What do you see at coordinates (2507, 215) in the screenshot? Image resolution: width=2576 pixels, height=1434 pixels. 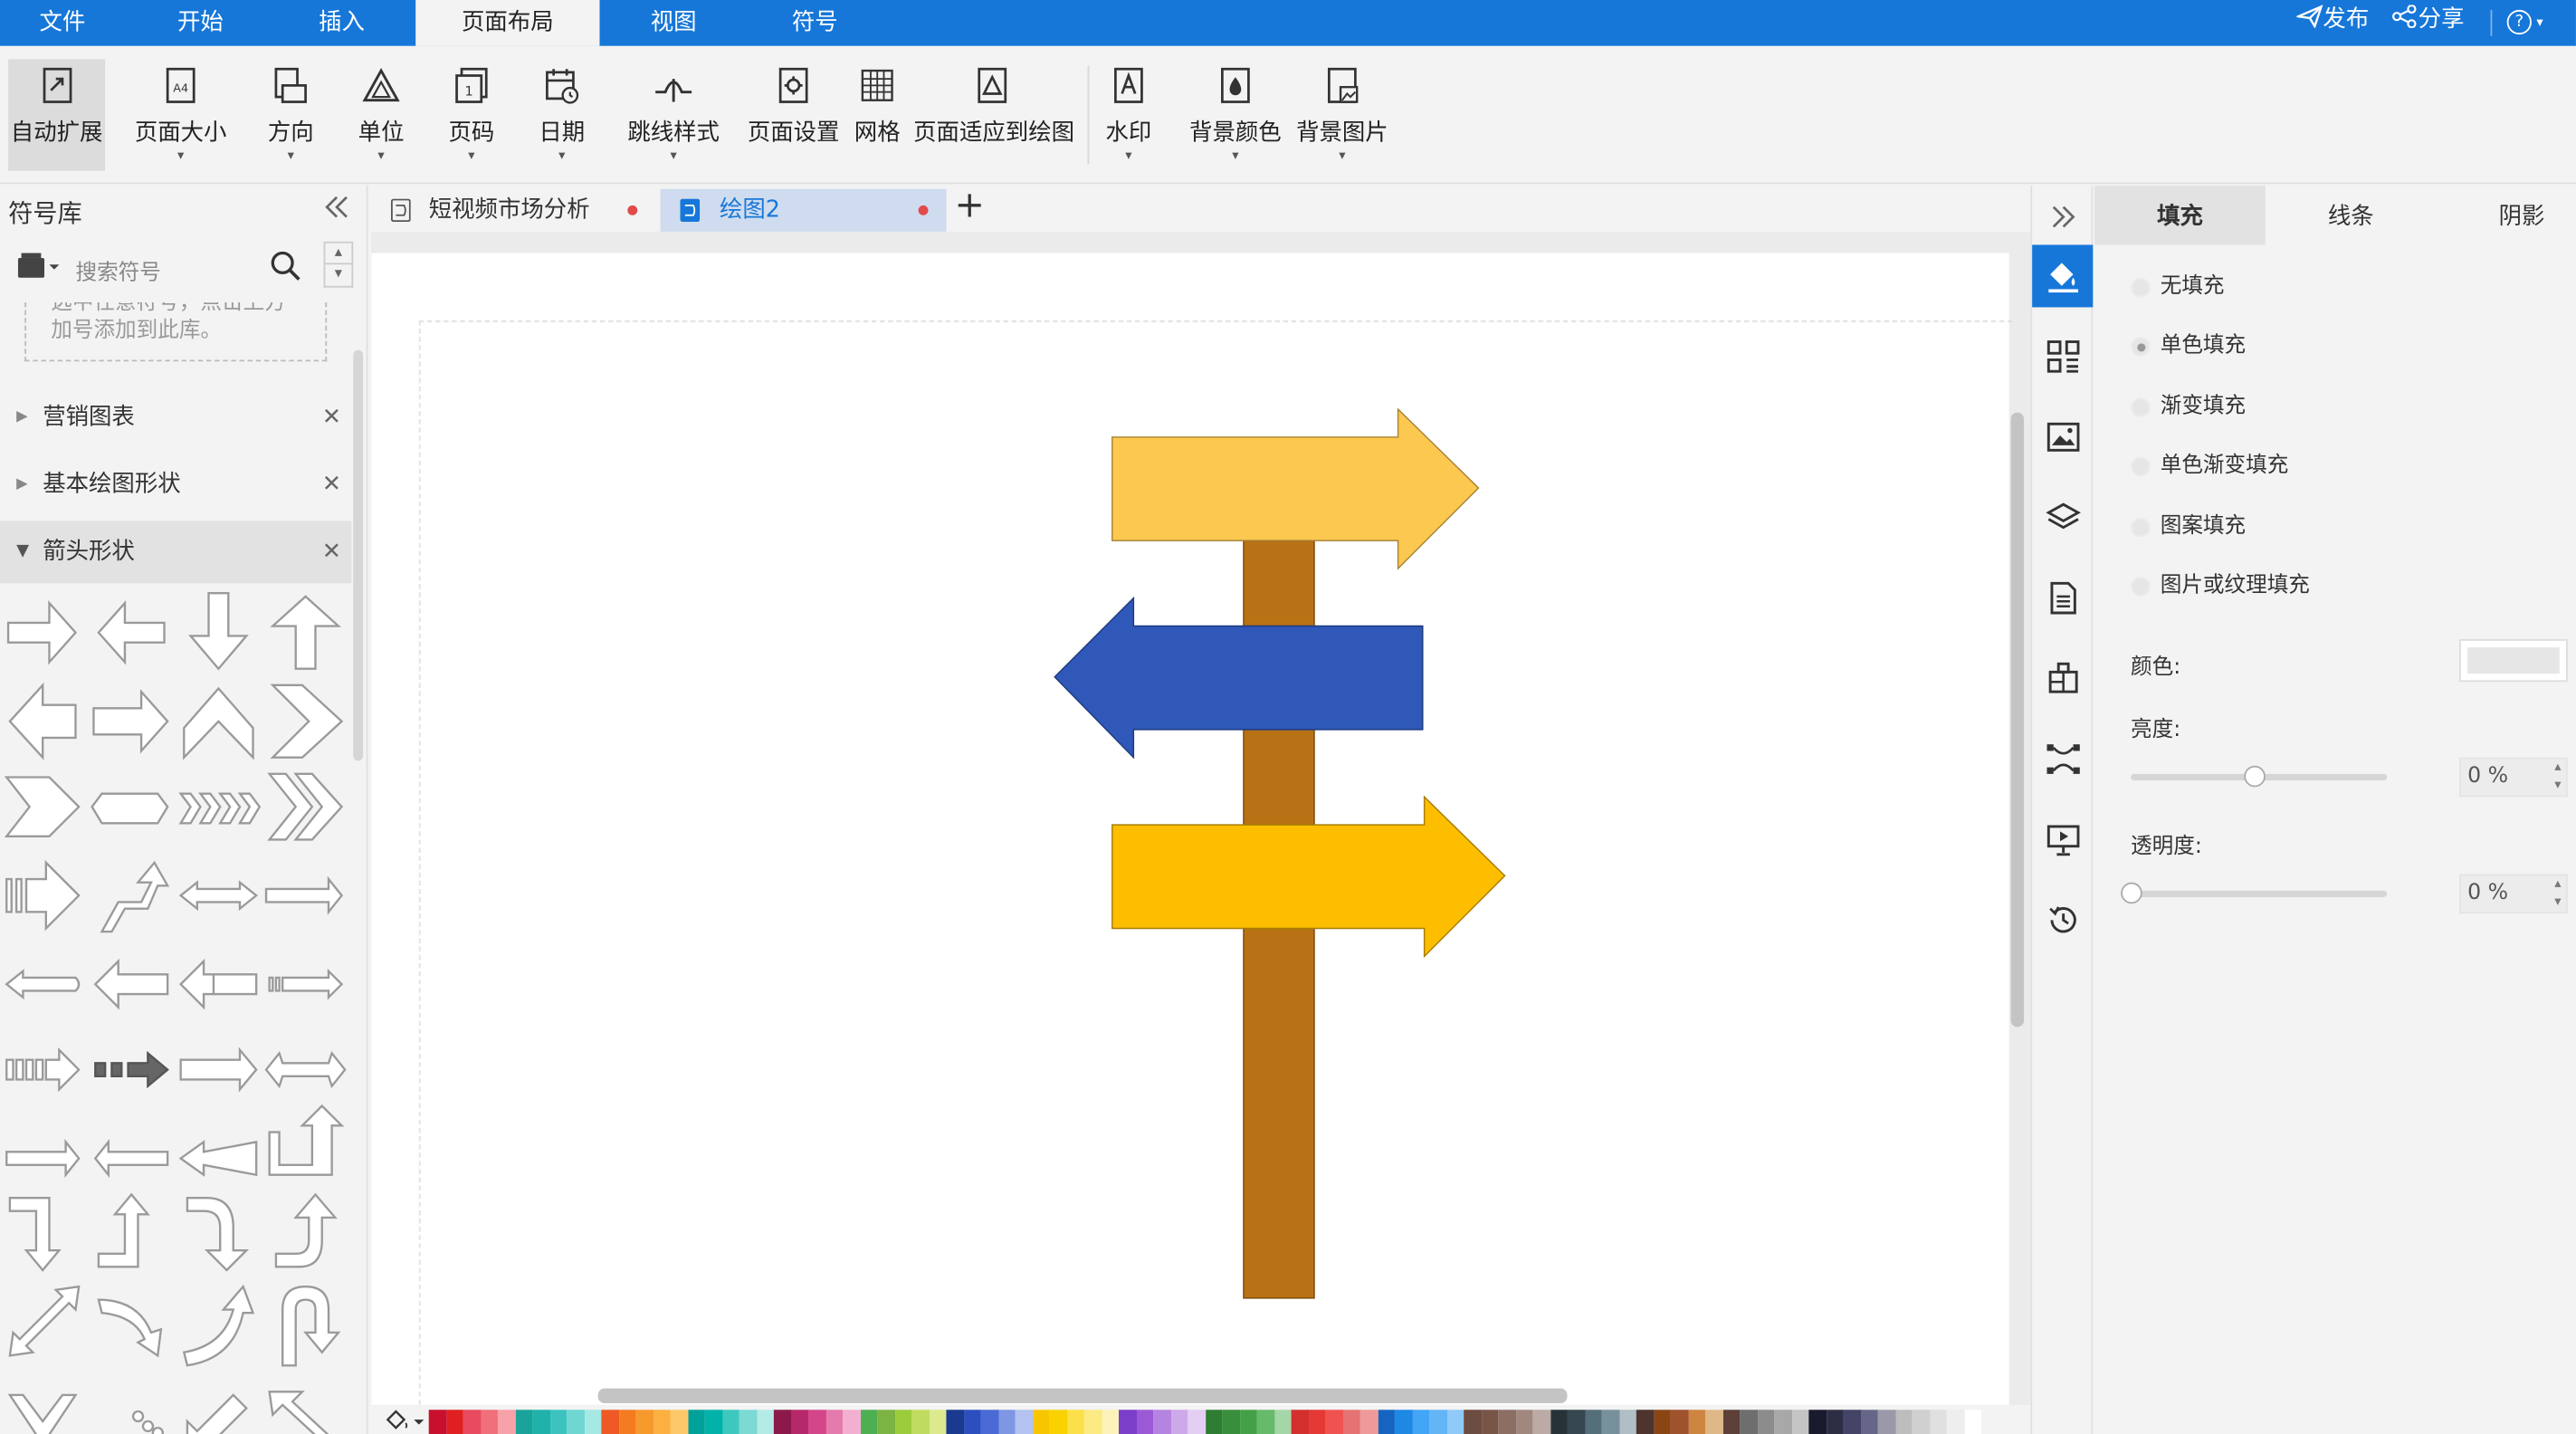 I see `tab-shadow: 阴影` at bounding box center [2507, 215].